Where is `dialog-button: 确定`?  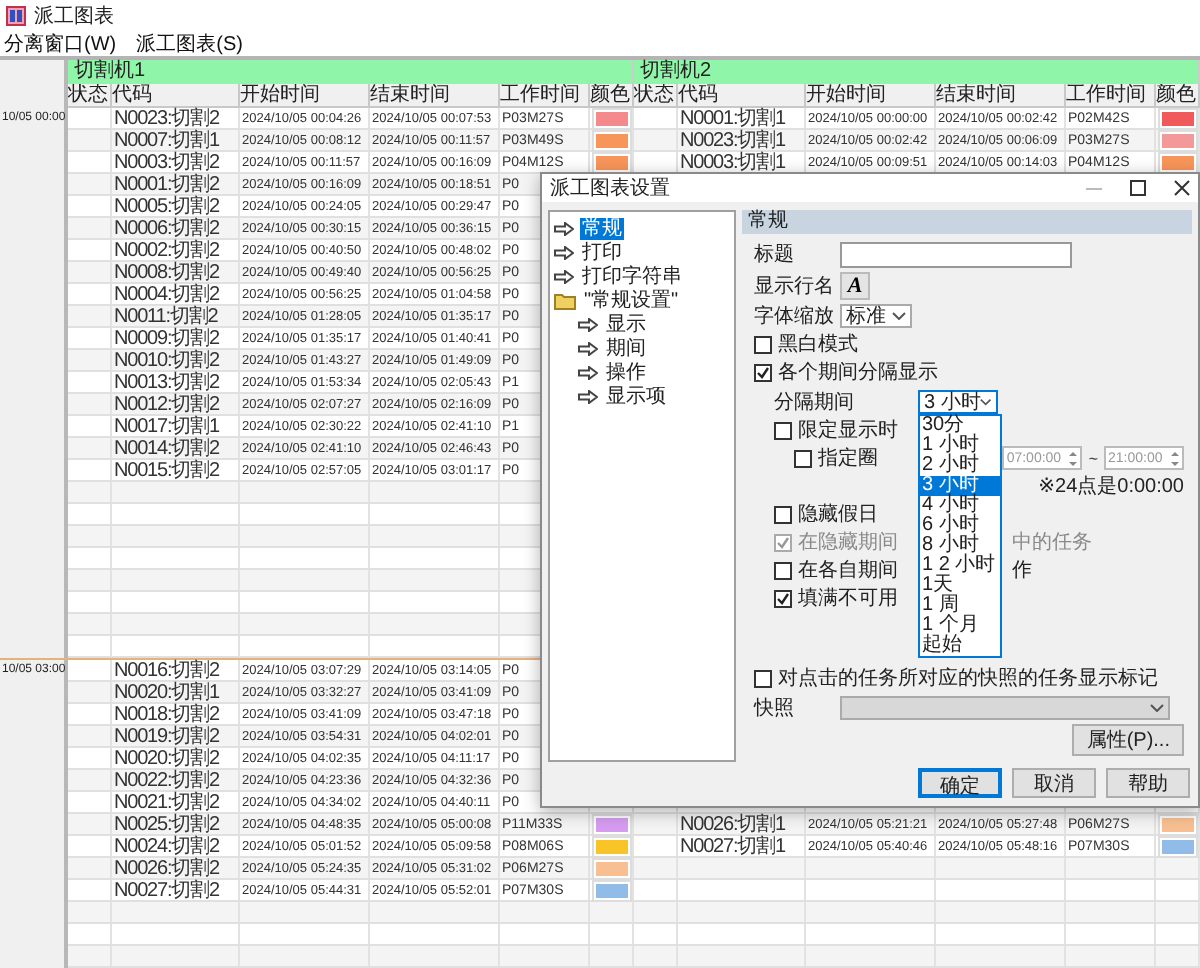 dialog-button: 确定 is located at coordinates (960, 783).